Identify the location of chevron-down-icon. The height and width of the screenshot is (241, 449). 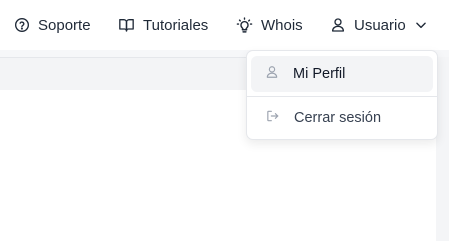
(421, 25).